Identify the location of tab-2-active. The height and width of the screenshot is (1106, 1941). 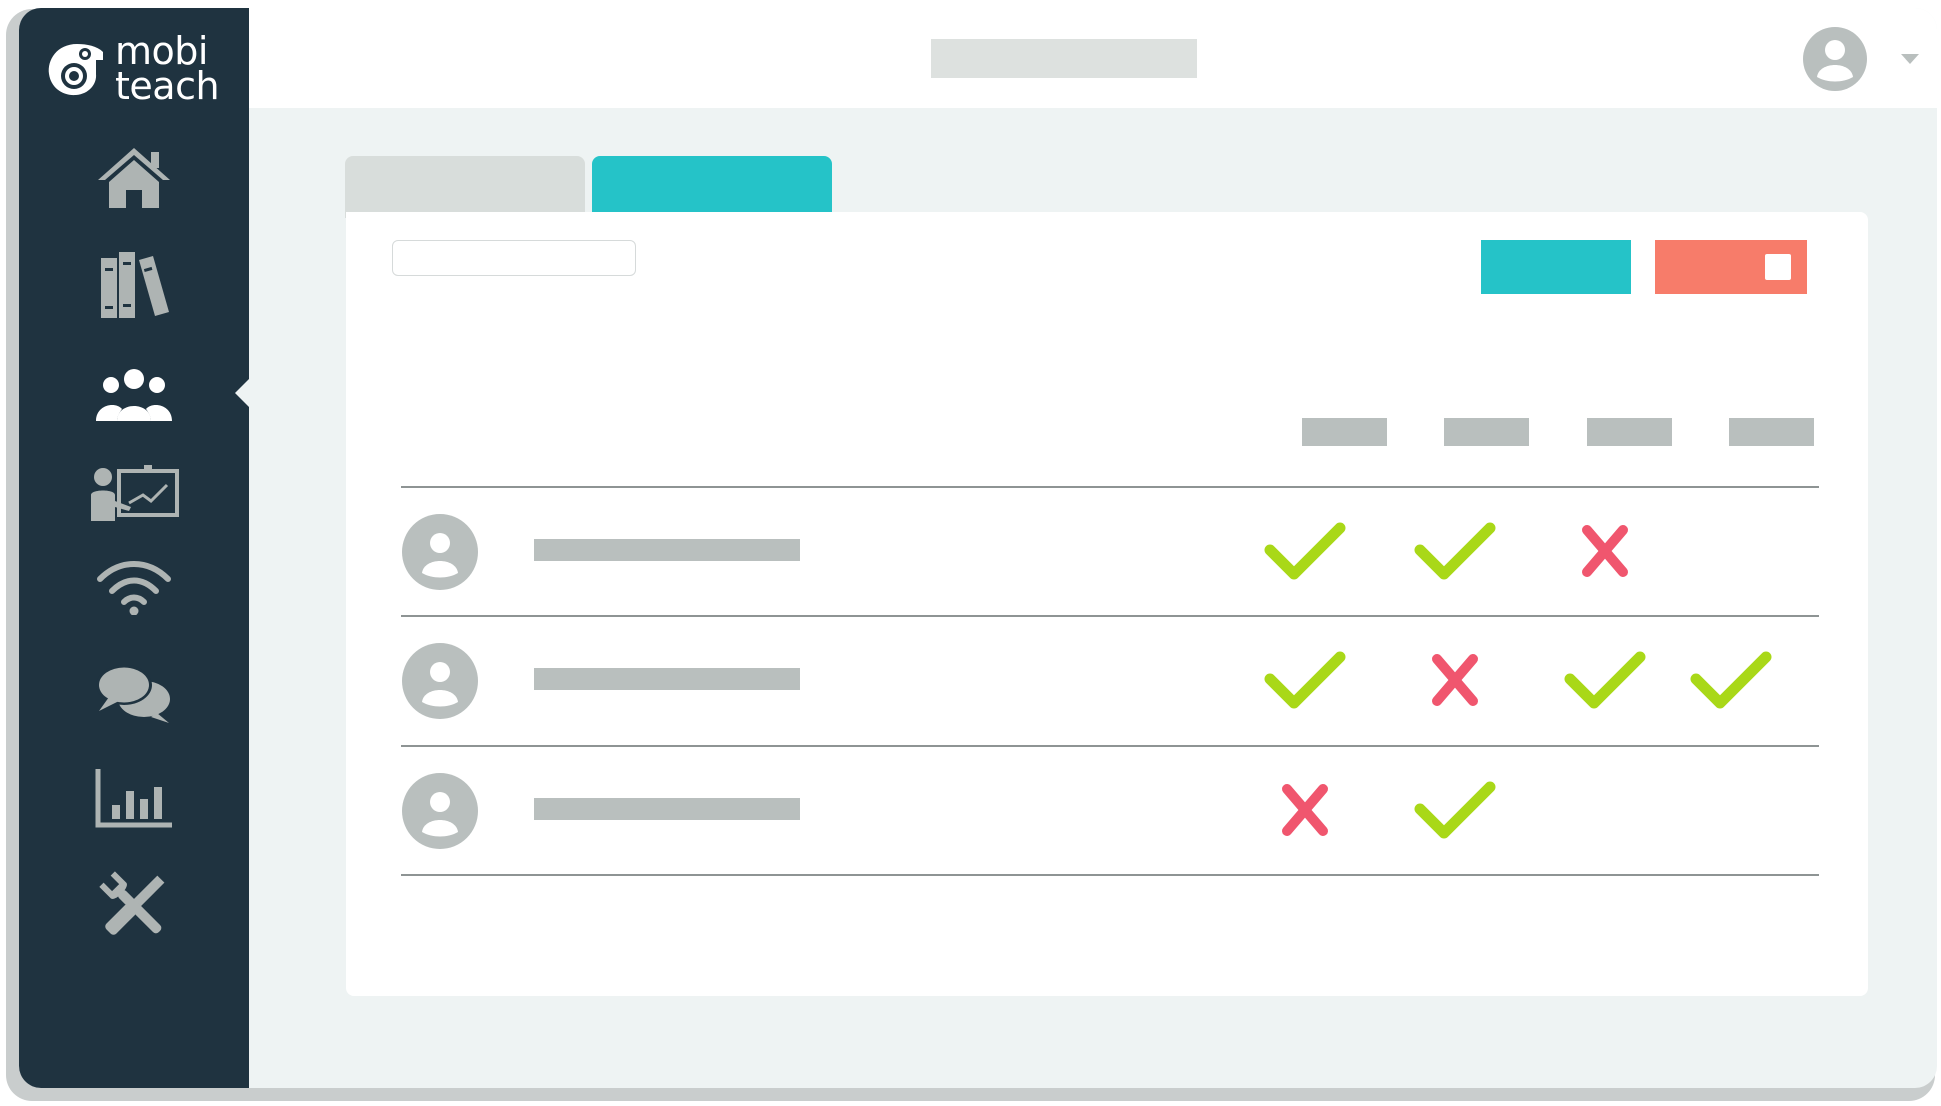
(712, 187).